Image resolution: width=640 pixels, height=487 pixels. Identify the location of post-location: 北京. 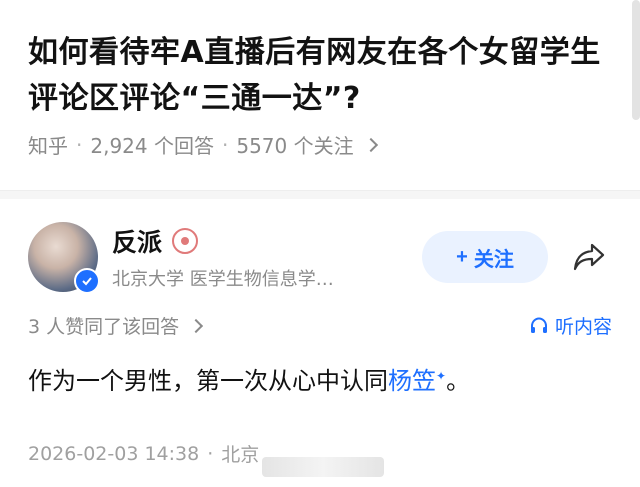
(240, 455).